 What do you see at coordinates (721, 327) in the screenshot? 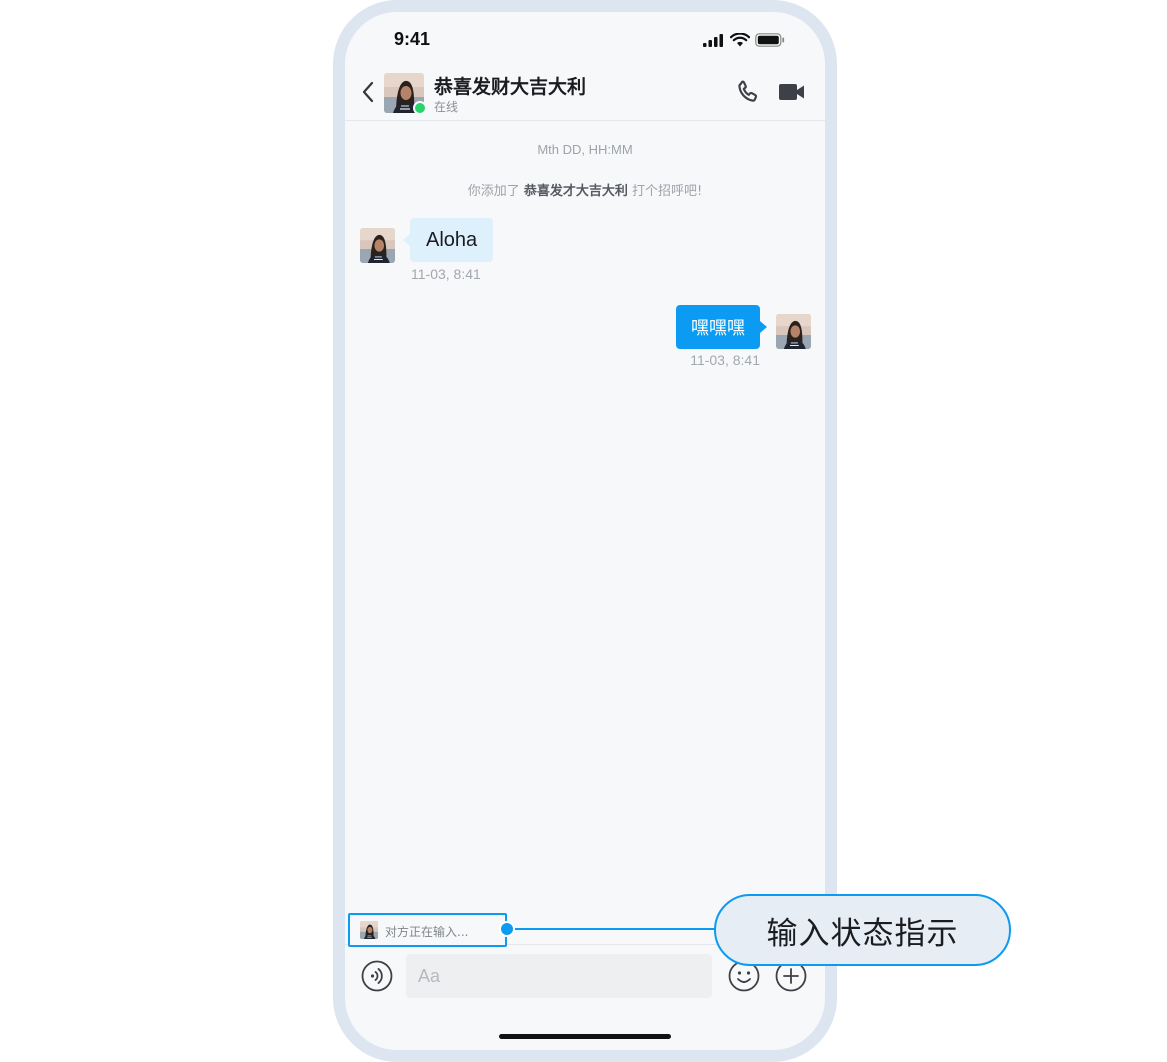
I see `outgoing-message-bubble: 嘿嘿嘿` at bounding box center [721, 327].